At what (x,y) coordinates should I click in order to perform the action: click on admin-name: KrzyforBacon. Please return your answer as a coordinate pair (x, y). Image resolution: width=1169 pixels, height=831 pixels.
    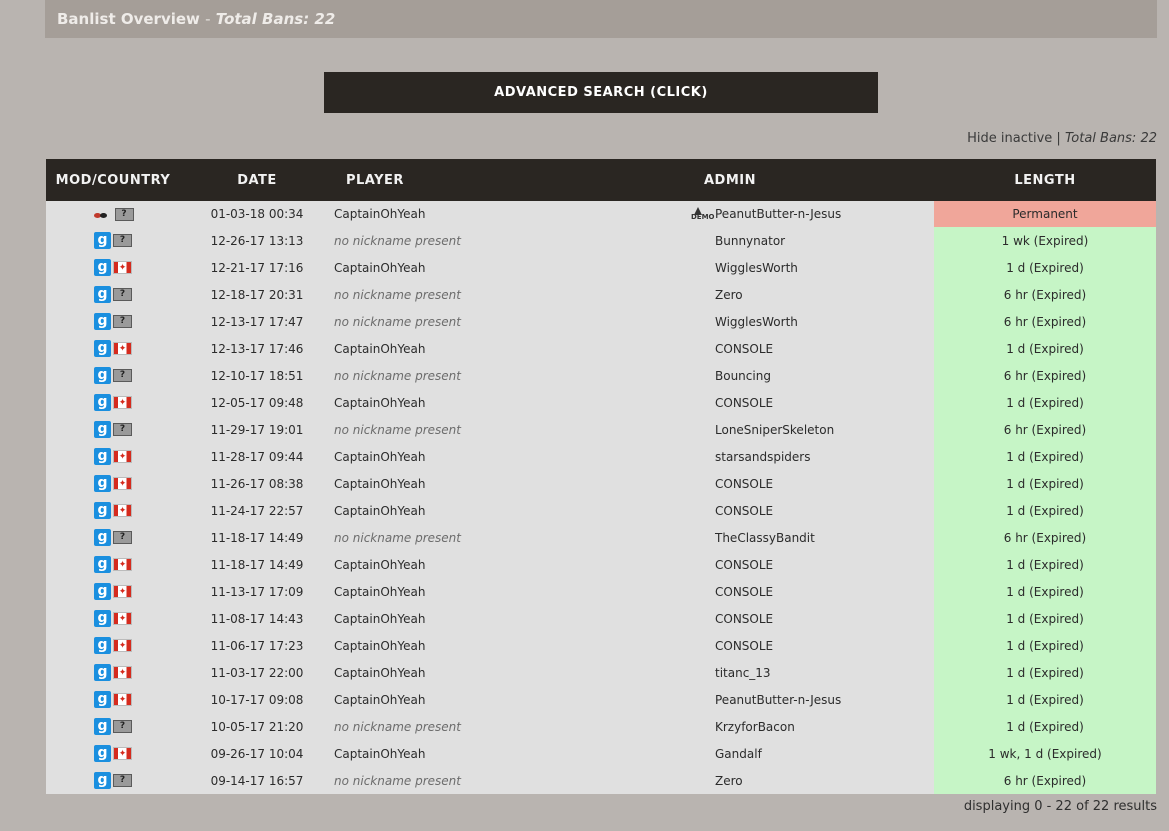
    Looking at the image, I should click on (755, 726).